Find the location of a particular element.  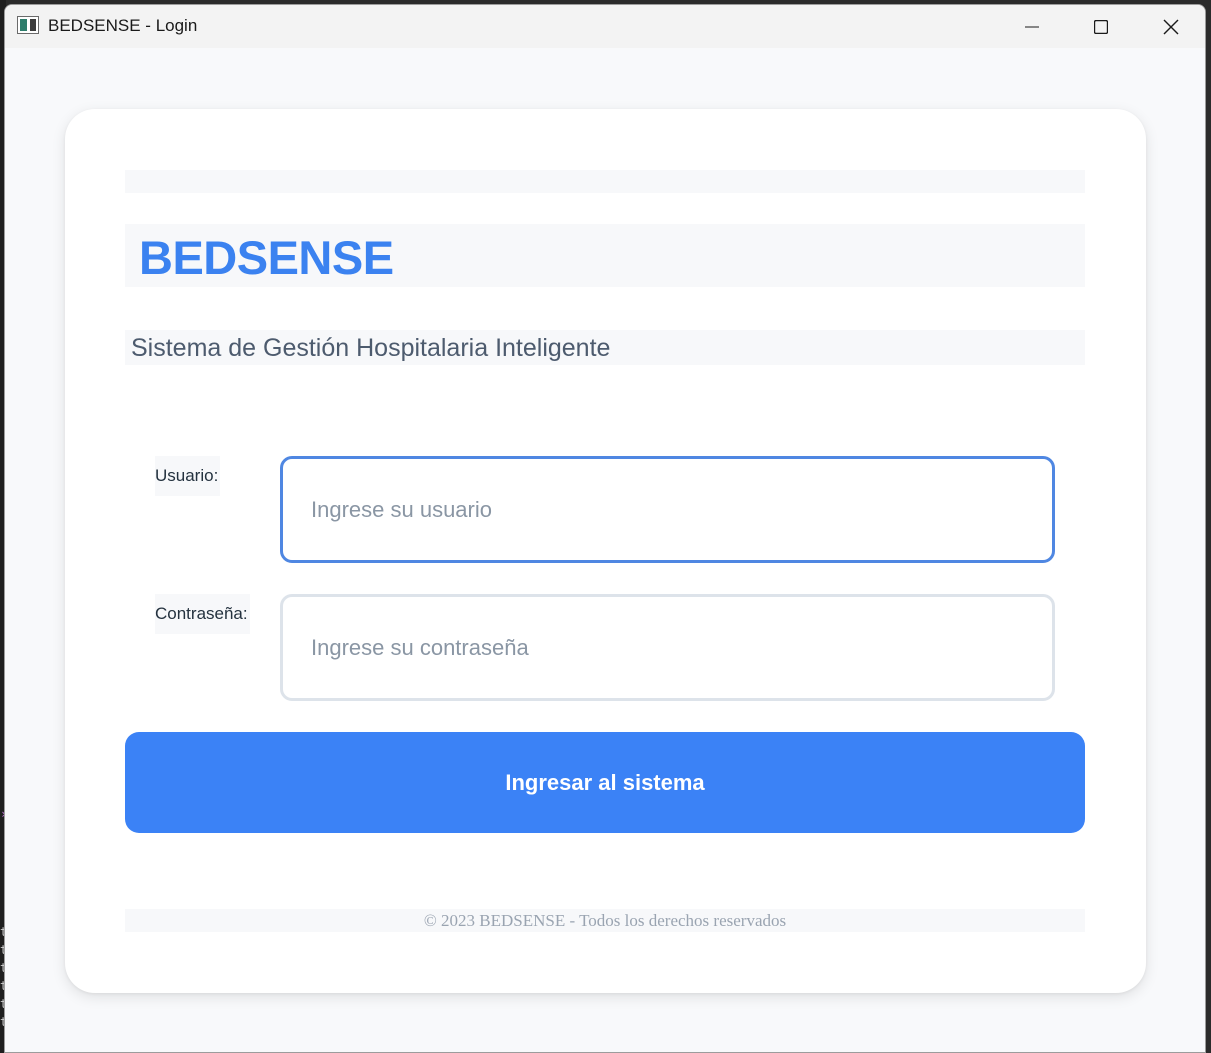

minimize-button is located at coordinates (1032, 26).